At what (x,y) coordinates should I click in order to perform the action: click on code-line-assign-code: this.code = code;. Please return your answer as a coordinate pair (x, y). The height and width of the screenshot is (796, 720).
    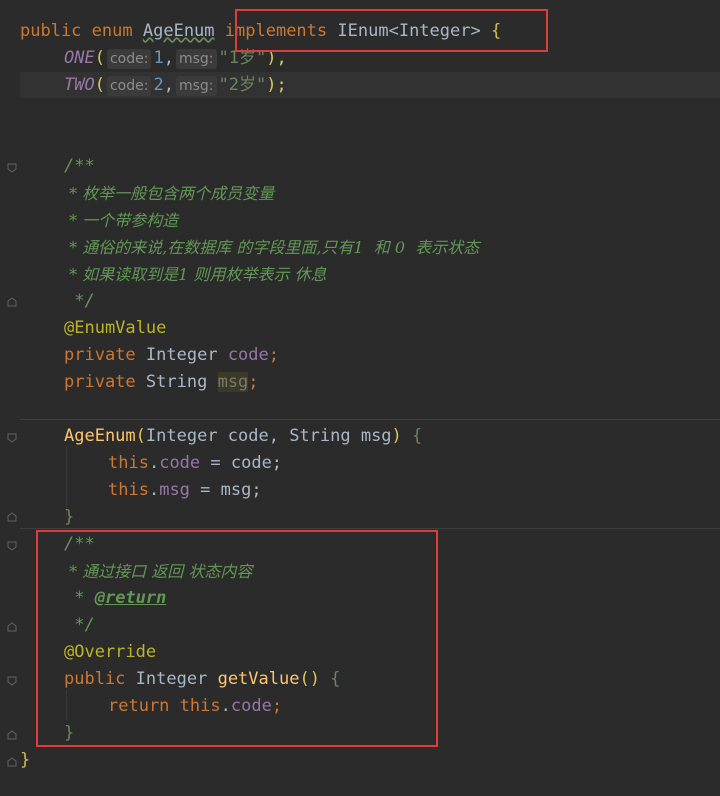
    Looking at the image, I should click on (195, 463).